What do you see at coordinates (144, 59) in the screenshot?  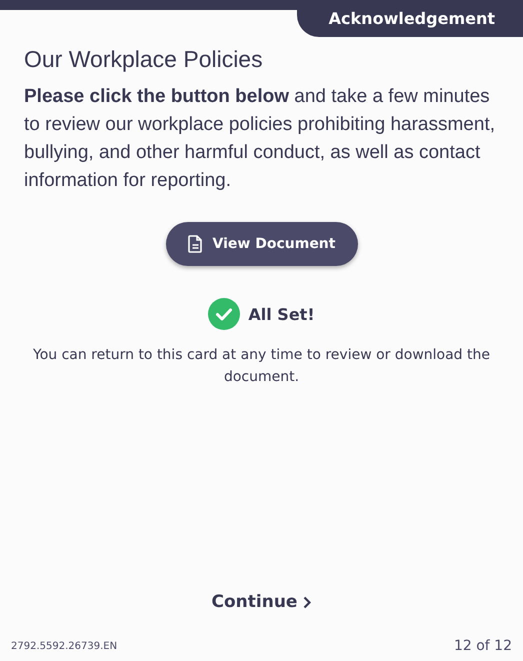 I see `card-title: Our Workplace Policies` at bounding box center [144, 59].